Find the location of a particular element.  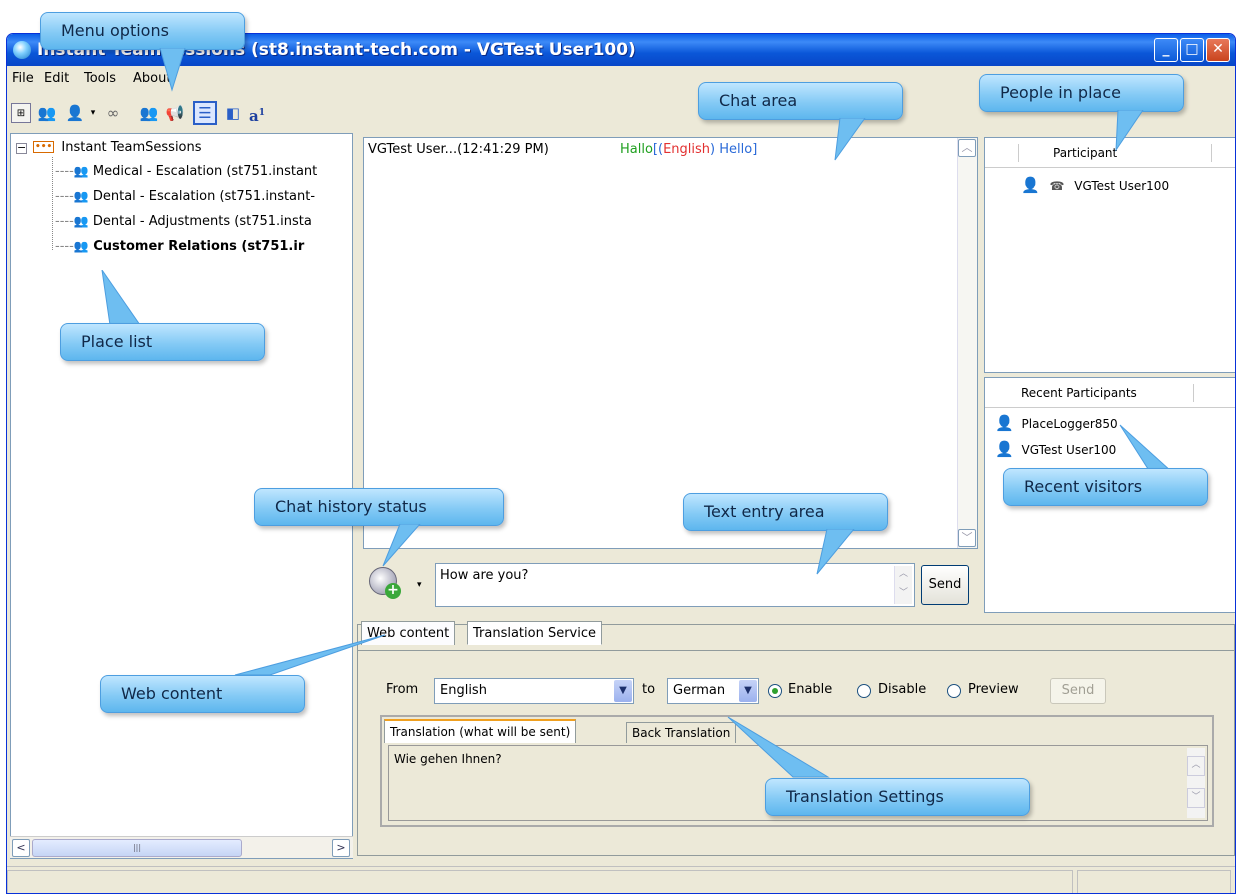

recent-header: Recent Participants is located at coordinates (1110, 393).